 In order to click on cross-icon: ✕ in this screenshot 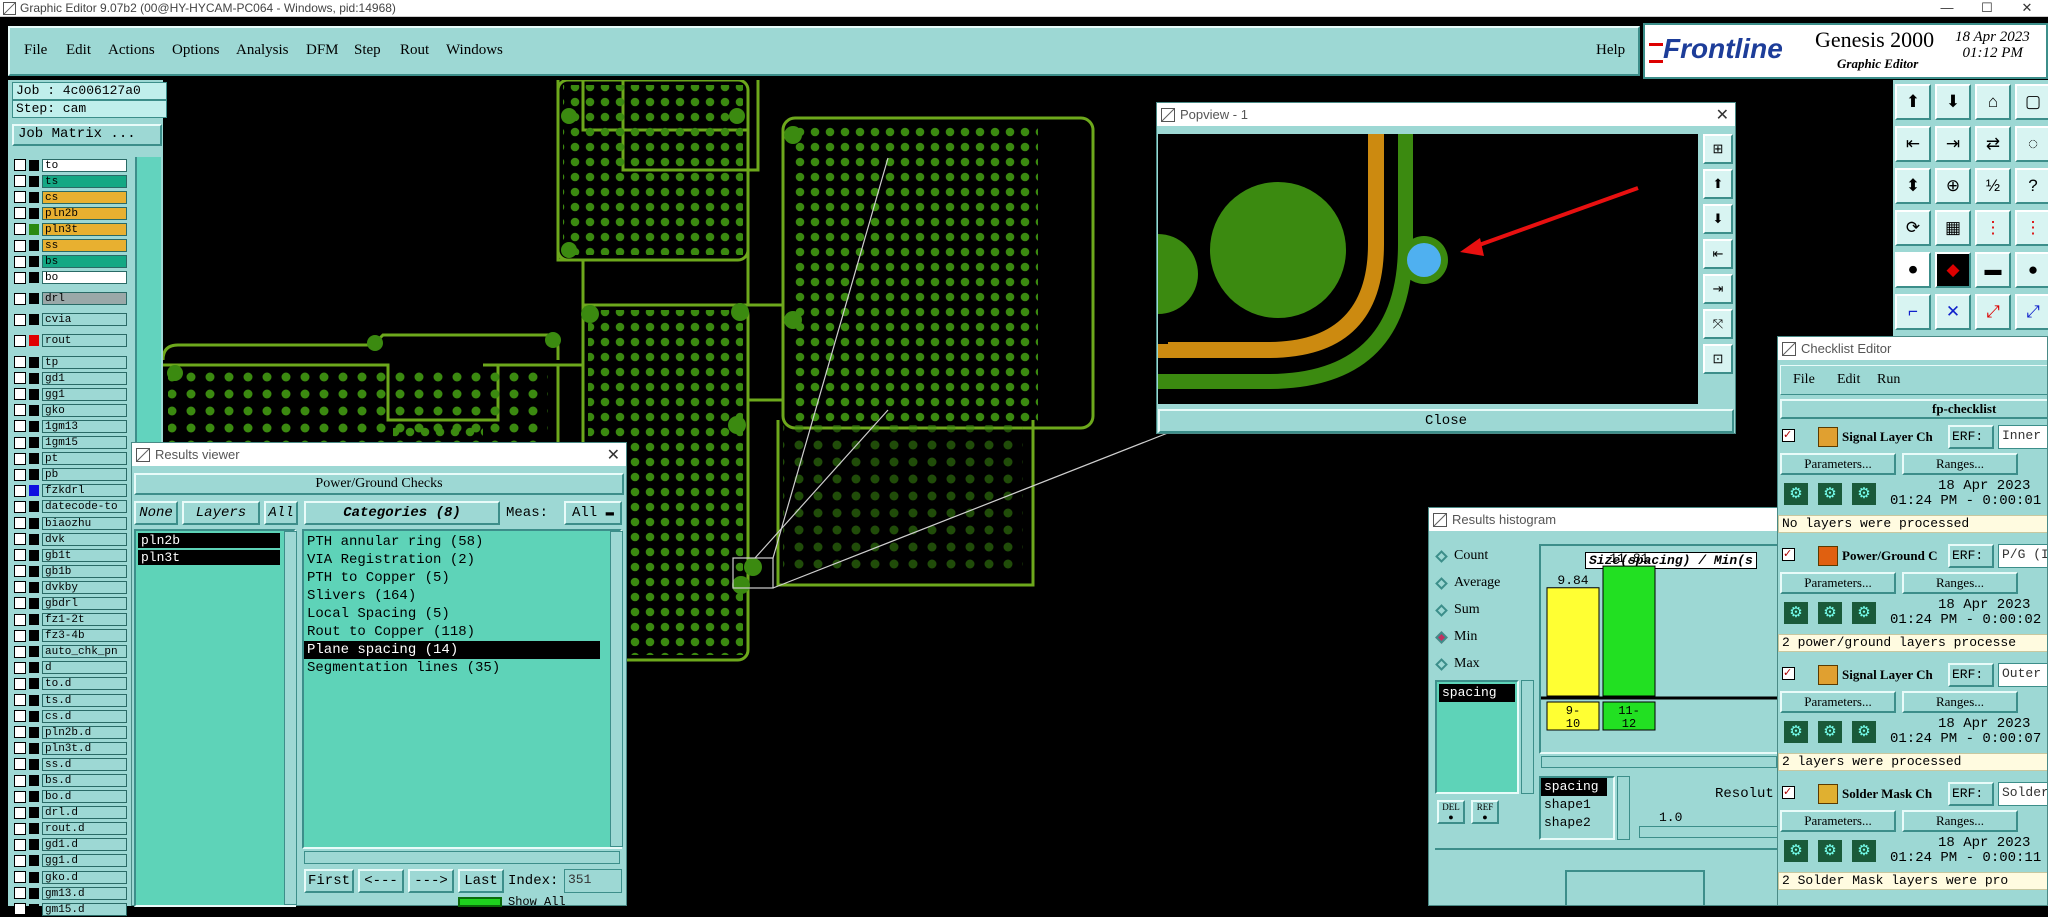, I will do `click(1953, 312)`.